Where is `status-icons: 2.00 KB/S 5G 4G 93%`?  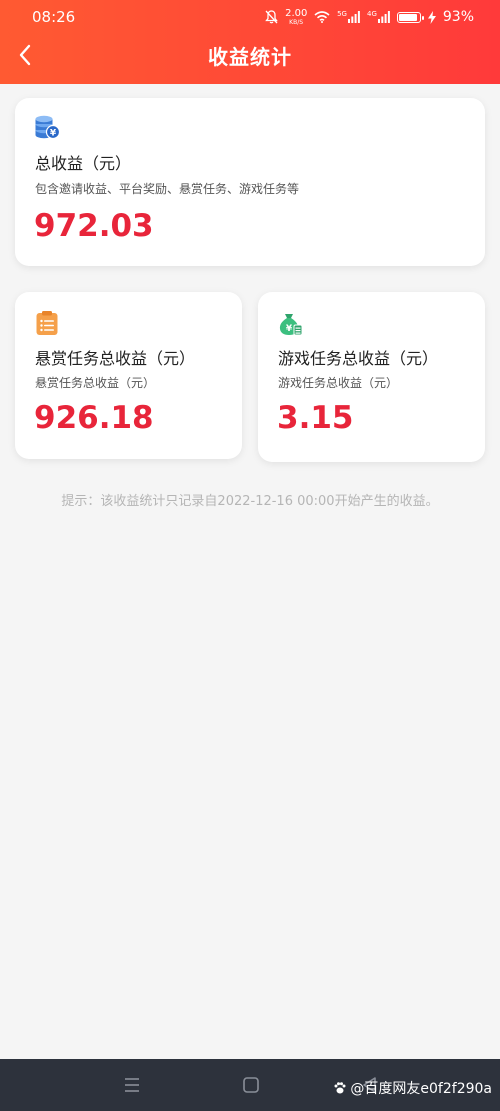 status-icons: 2.00 KB/S 5G 4G 93% is located at coordinates (369, 16).